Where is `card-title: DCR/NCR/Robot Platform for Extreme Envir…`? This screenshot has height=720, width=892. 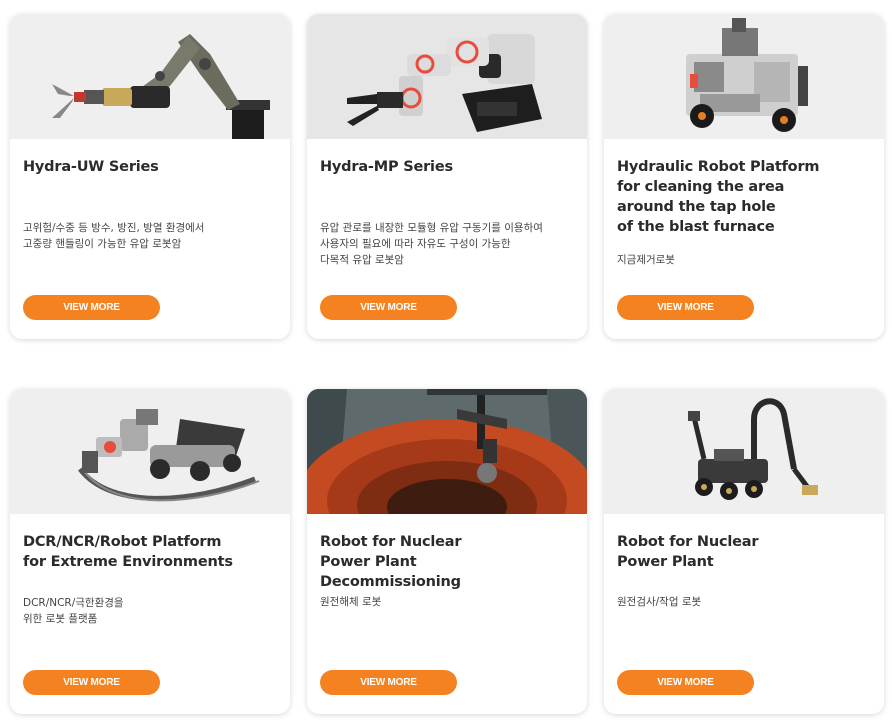
card-title: DCR/NCR/Robot Platform for Extreme Envir… is located at coordinates (128, 552).